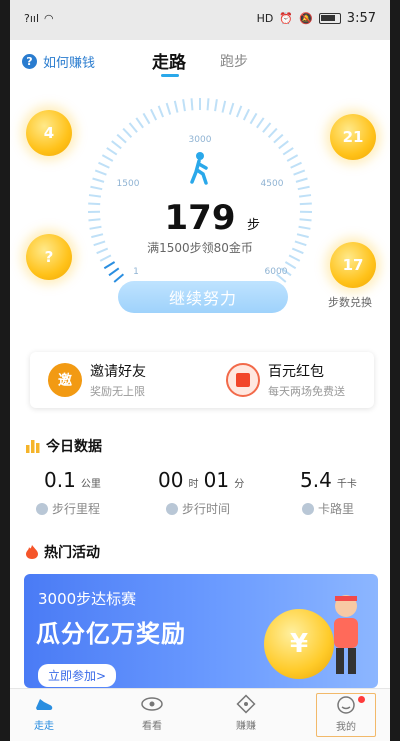 The height and width of the screenshot is (741, 400). What do you see at coordinates (32, 18) in the screenshot?
I see `signal-icon: ?ııl` at bounding box center [32, 18].